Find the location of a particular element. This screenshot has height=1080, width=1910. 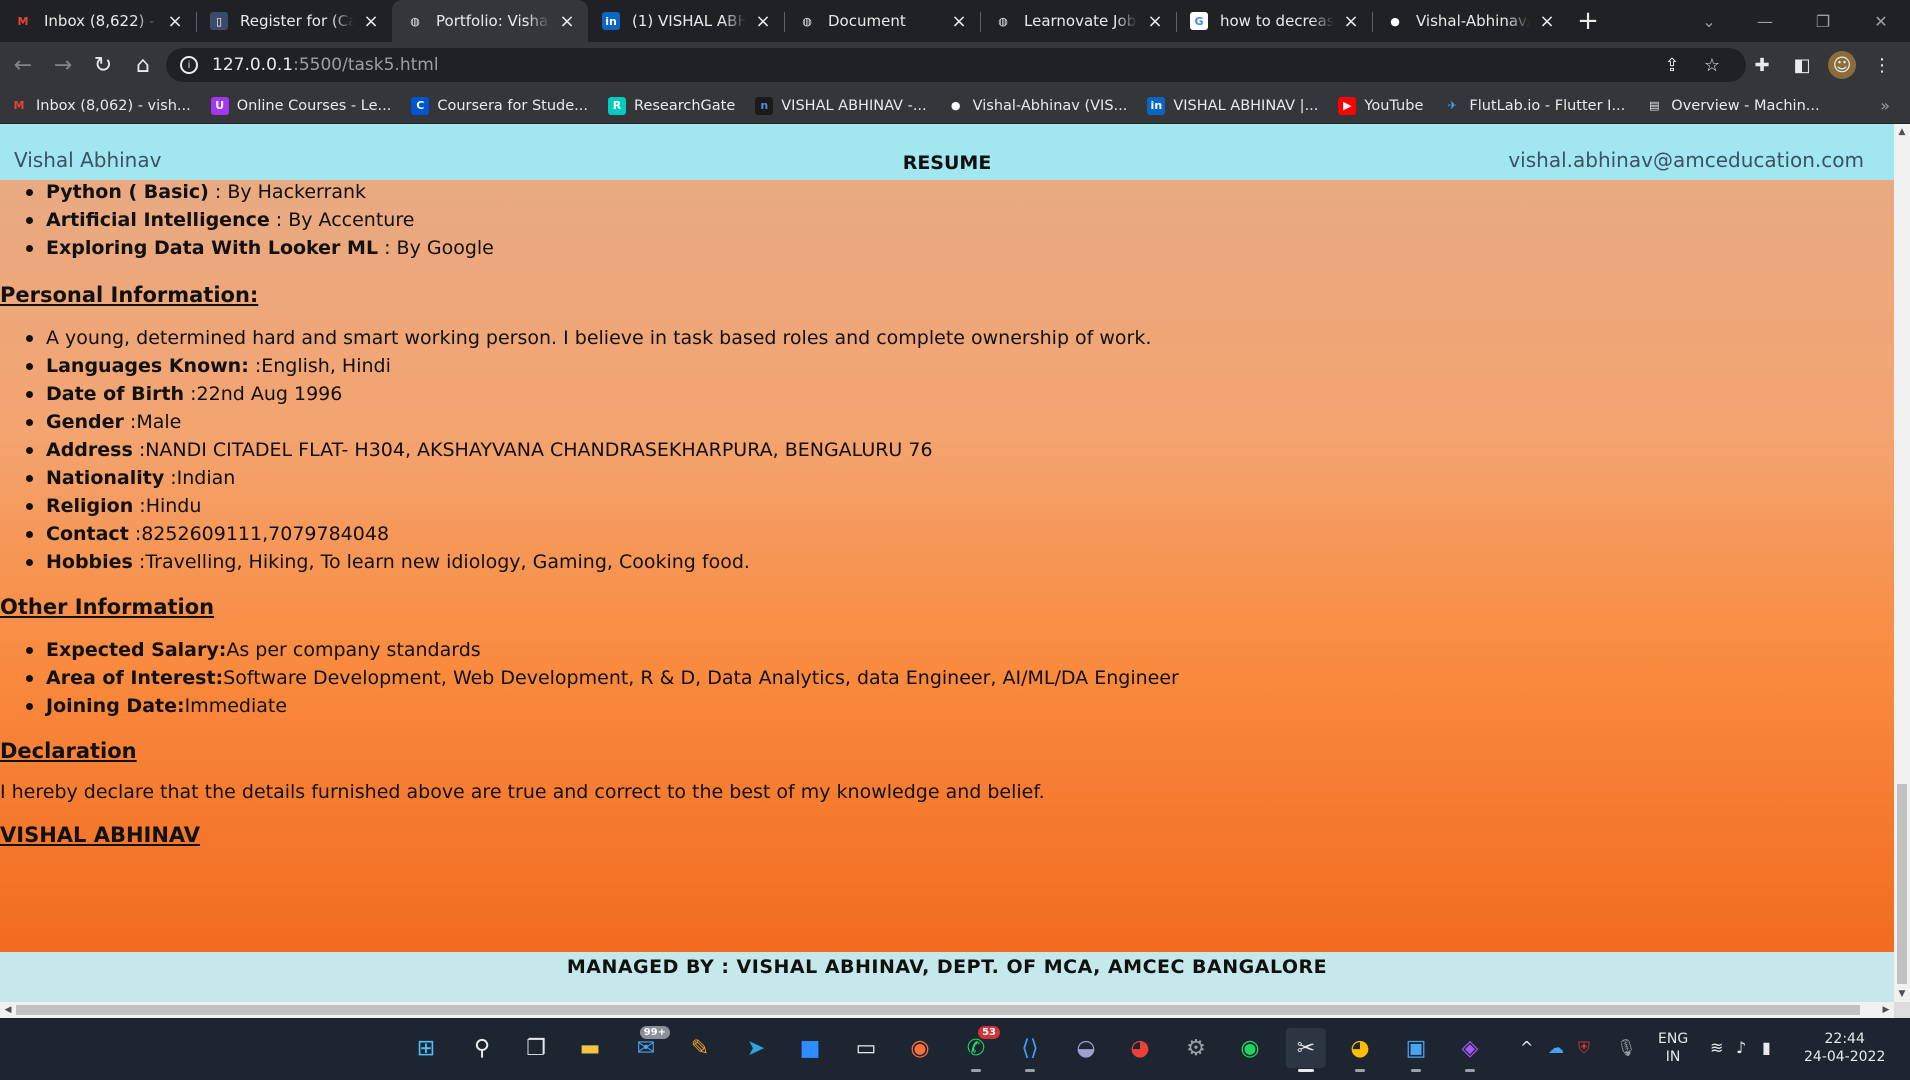

horizontal-scrollbar: ◀ ▶ is located at coordinates (947, 1010).